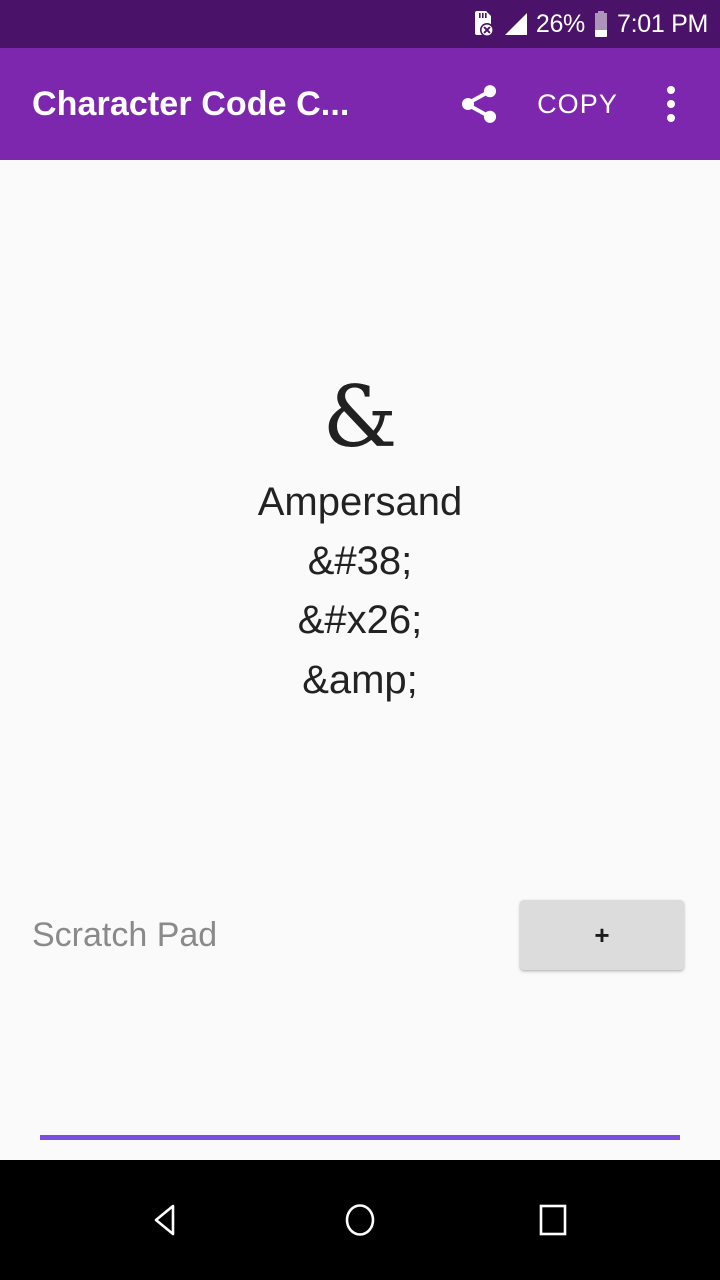  I want to click on share-icon, so click(479, 104).